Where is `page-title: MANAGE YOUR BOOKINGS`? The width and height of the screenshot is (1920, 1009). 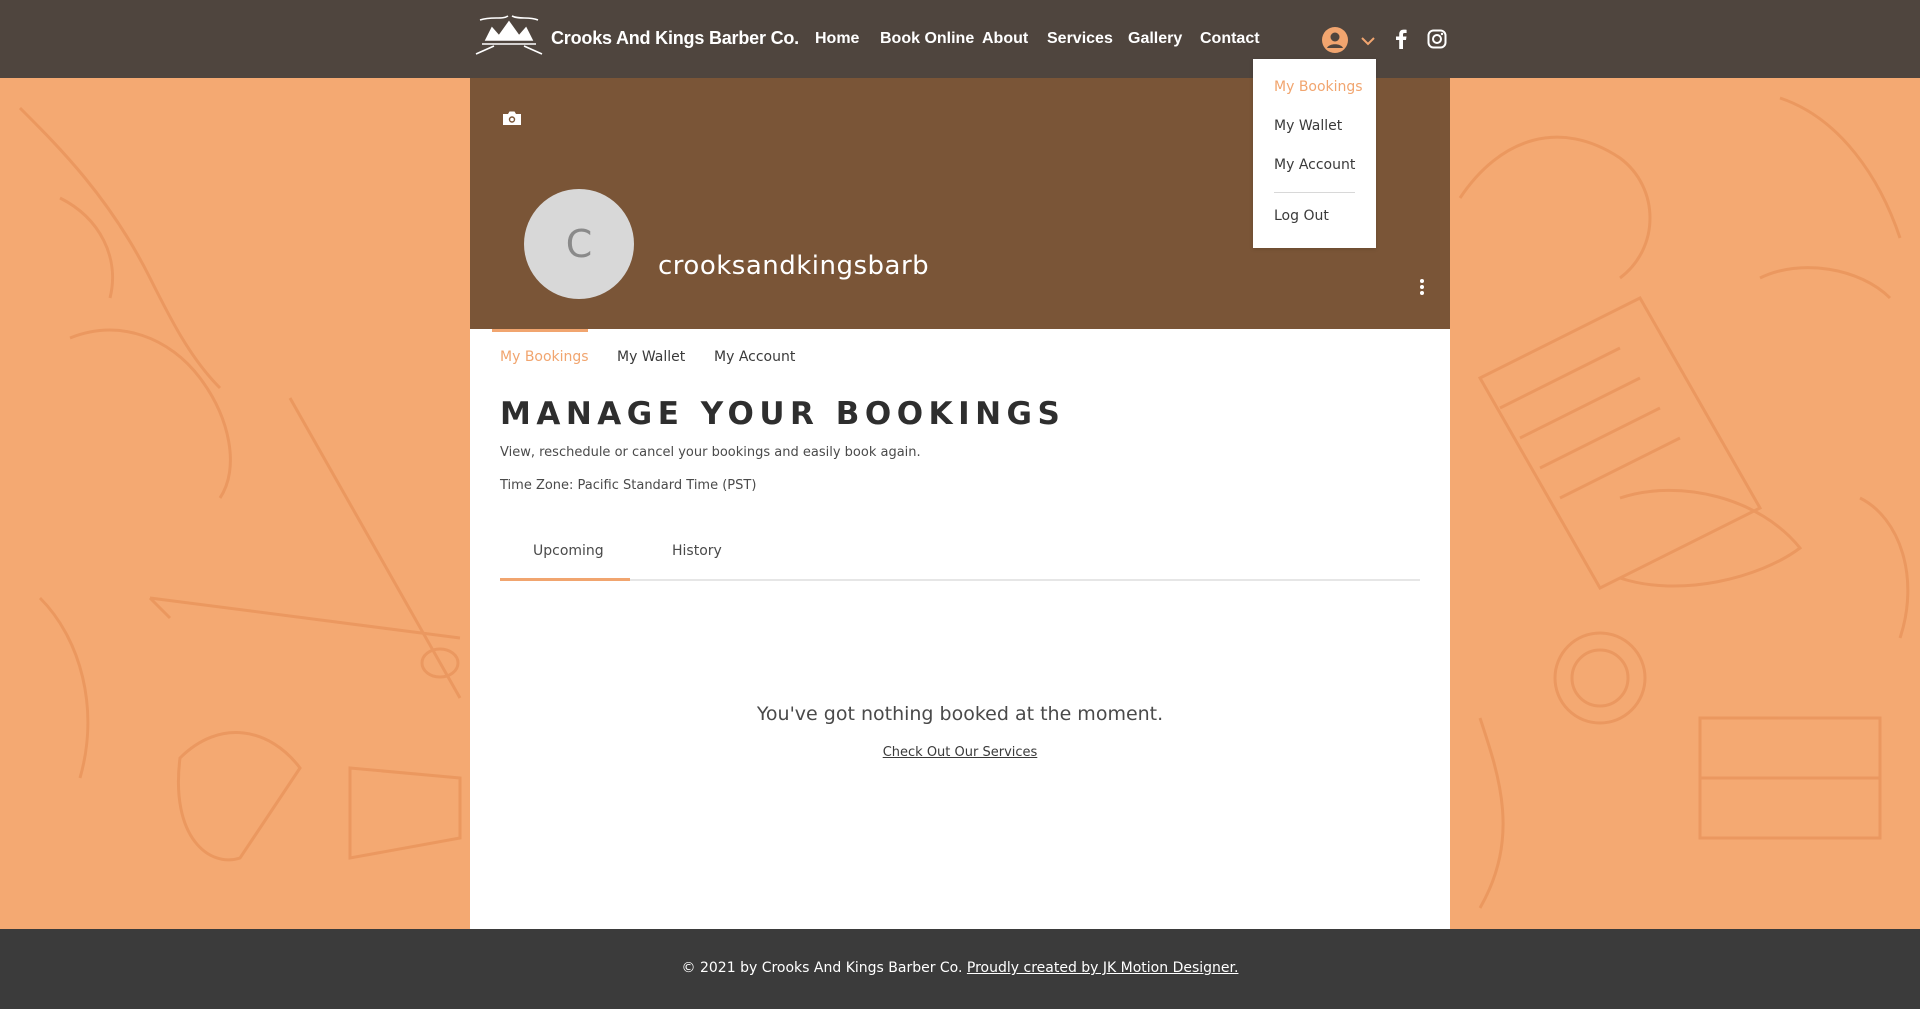 page-title: MANAGE YOUR BOOKINGS is located at coordinates (783, 414).